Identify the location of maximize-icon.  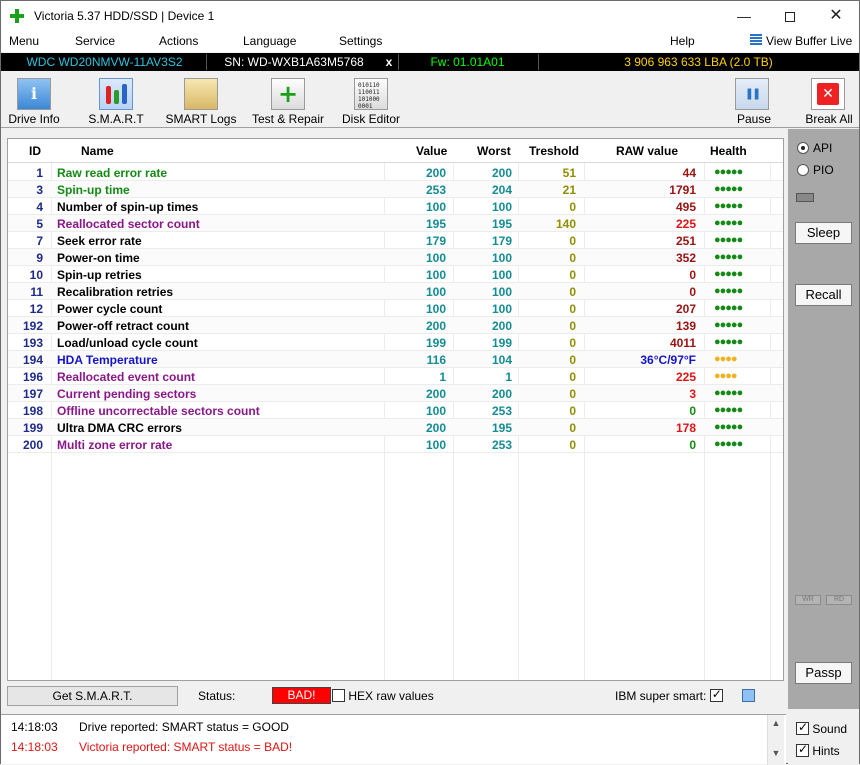
(790, 17).